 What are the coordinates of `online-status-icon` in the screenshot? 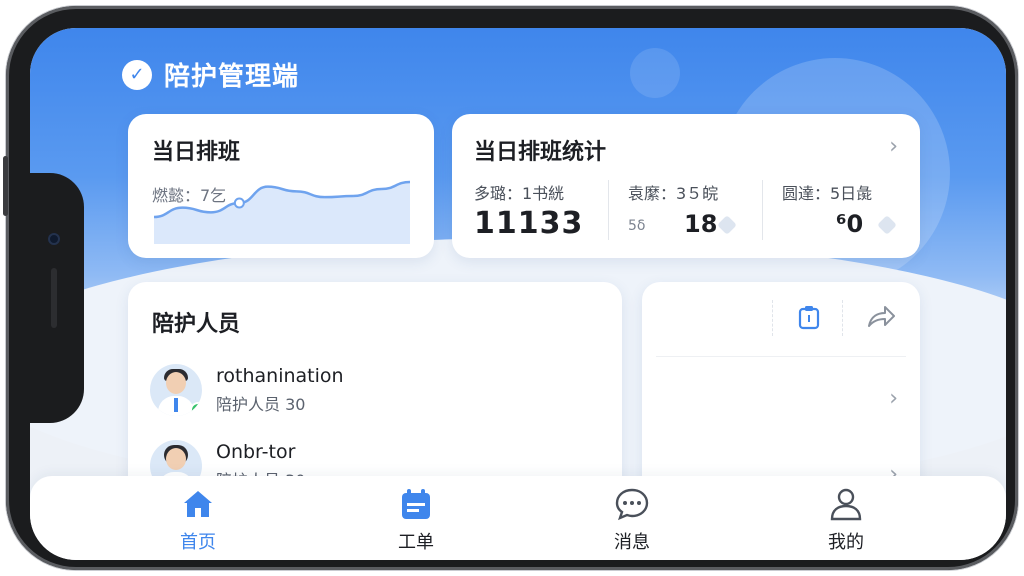 It's located at (196, 409).